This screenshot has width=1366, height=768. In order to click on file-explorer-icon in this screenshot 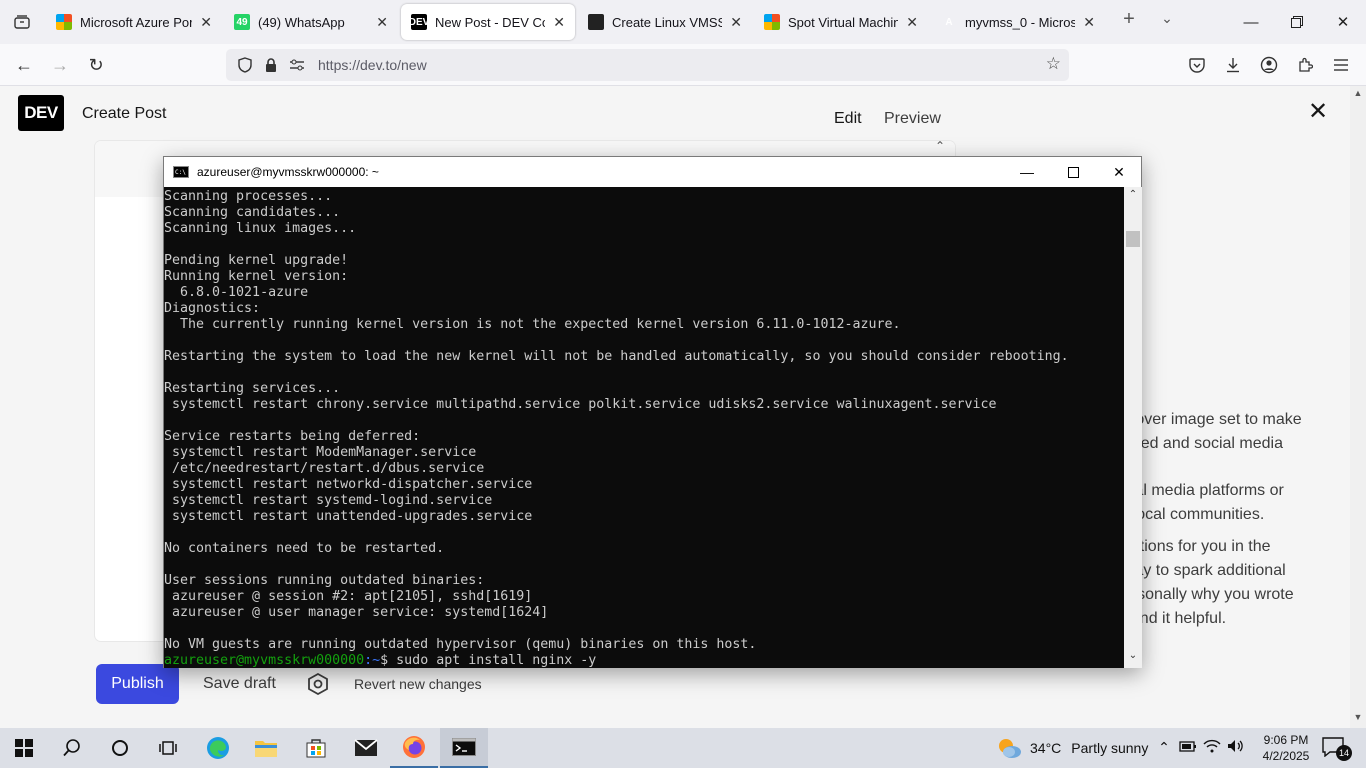, I will do `click(266, 748)`.